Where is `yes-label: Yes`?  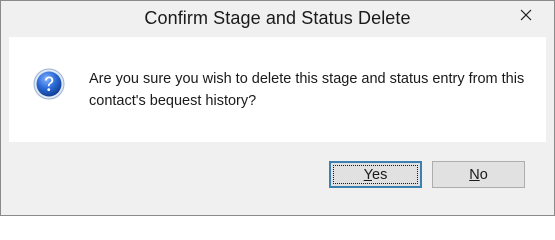
yes-label: Yes is located at coordinates (376, 175).